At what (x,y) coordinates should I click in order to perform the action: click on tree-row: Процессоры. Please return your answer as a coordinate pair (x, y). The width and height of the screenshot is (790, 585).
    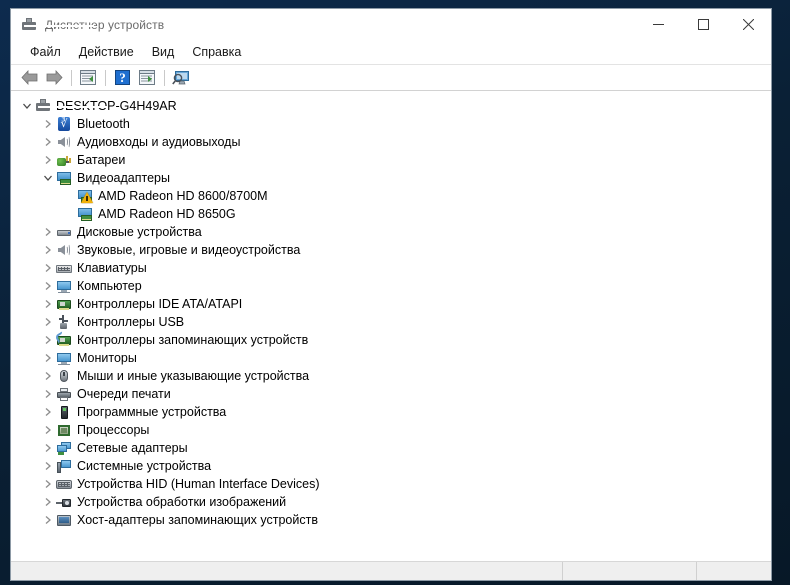
    Looking at the image, I should click on (391, 430).